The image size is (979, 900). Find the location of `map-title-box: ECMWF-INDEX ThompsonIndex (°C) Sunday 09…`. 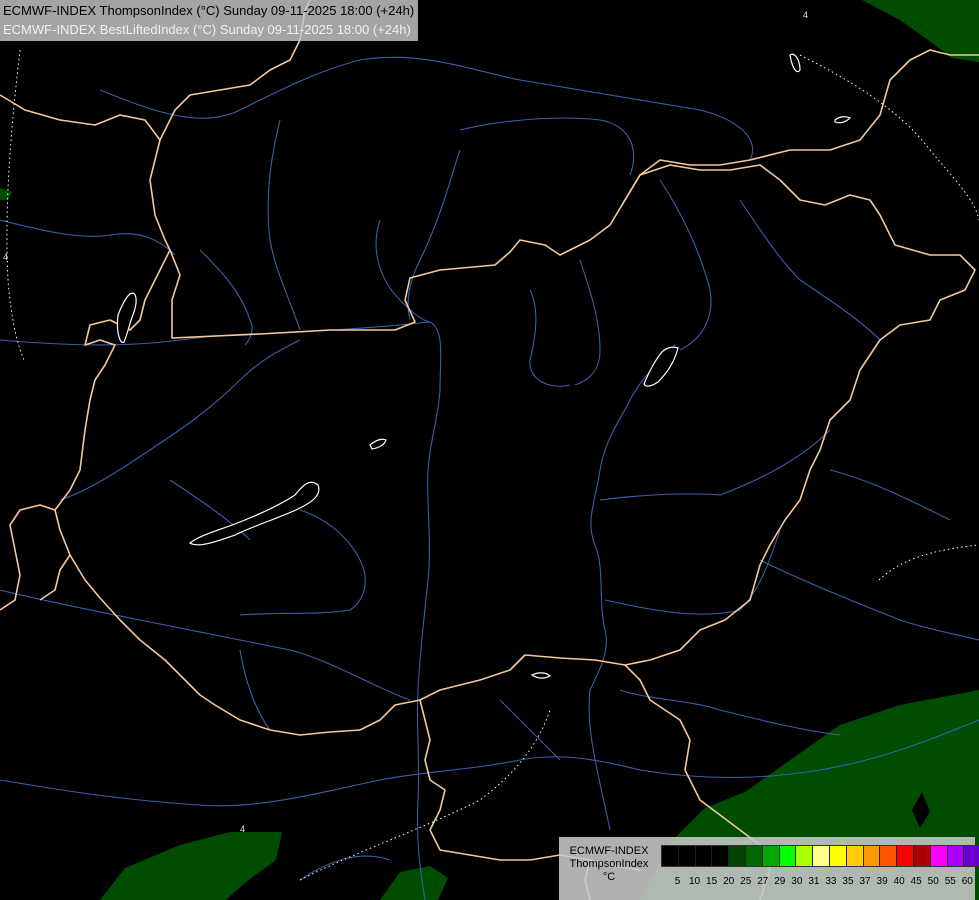

map-title-box: ECMWF-INDEX ThompsonIndex (°C) Sunday 09… is located at coordinates (209, 20).